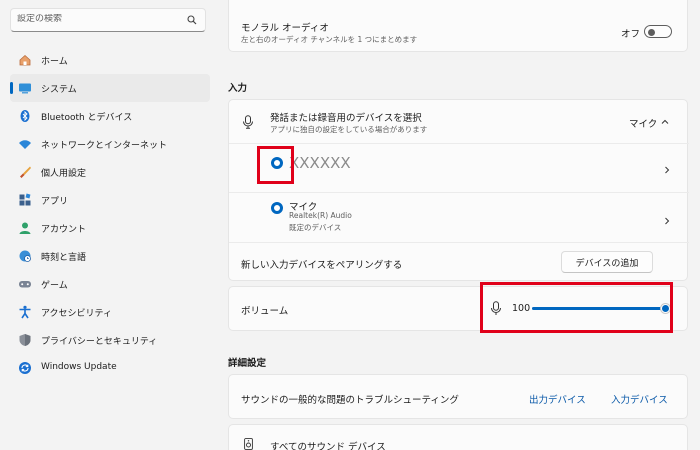 This screenshot has height=450, width=700. I want to click on wifi-icon, so click(25, 144).